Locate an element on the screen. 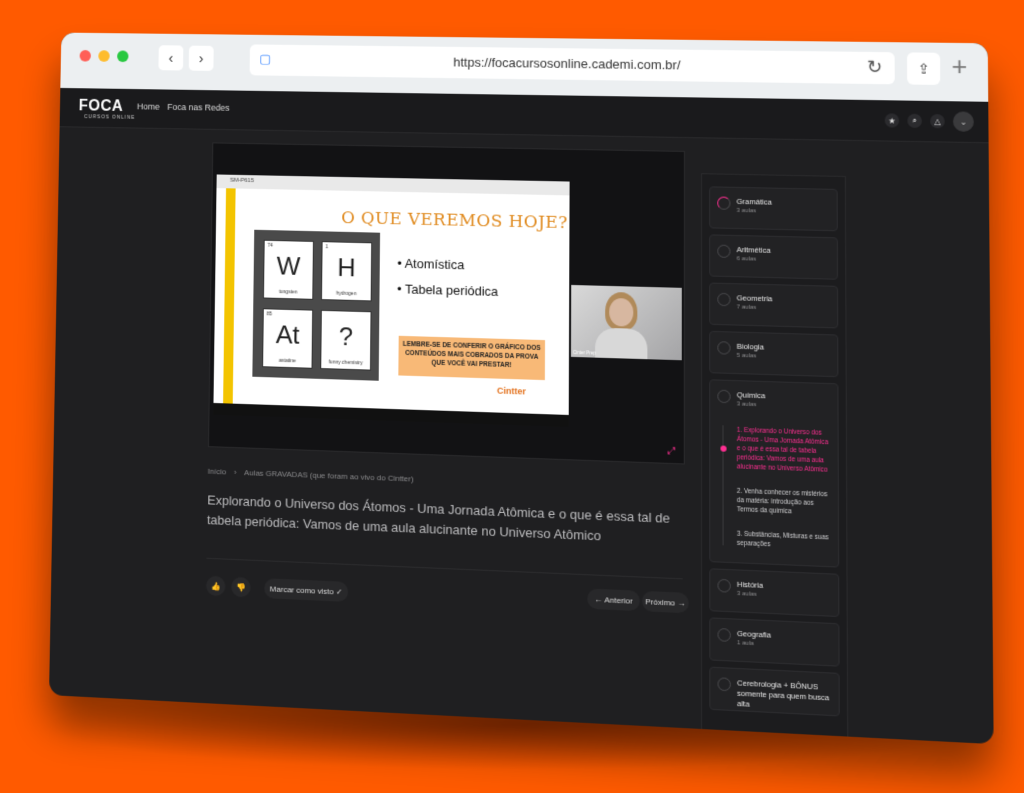  forward-button: › is located at coordinates (201, 58).